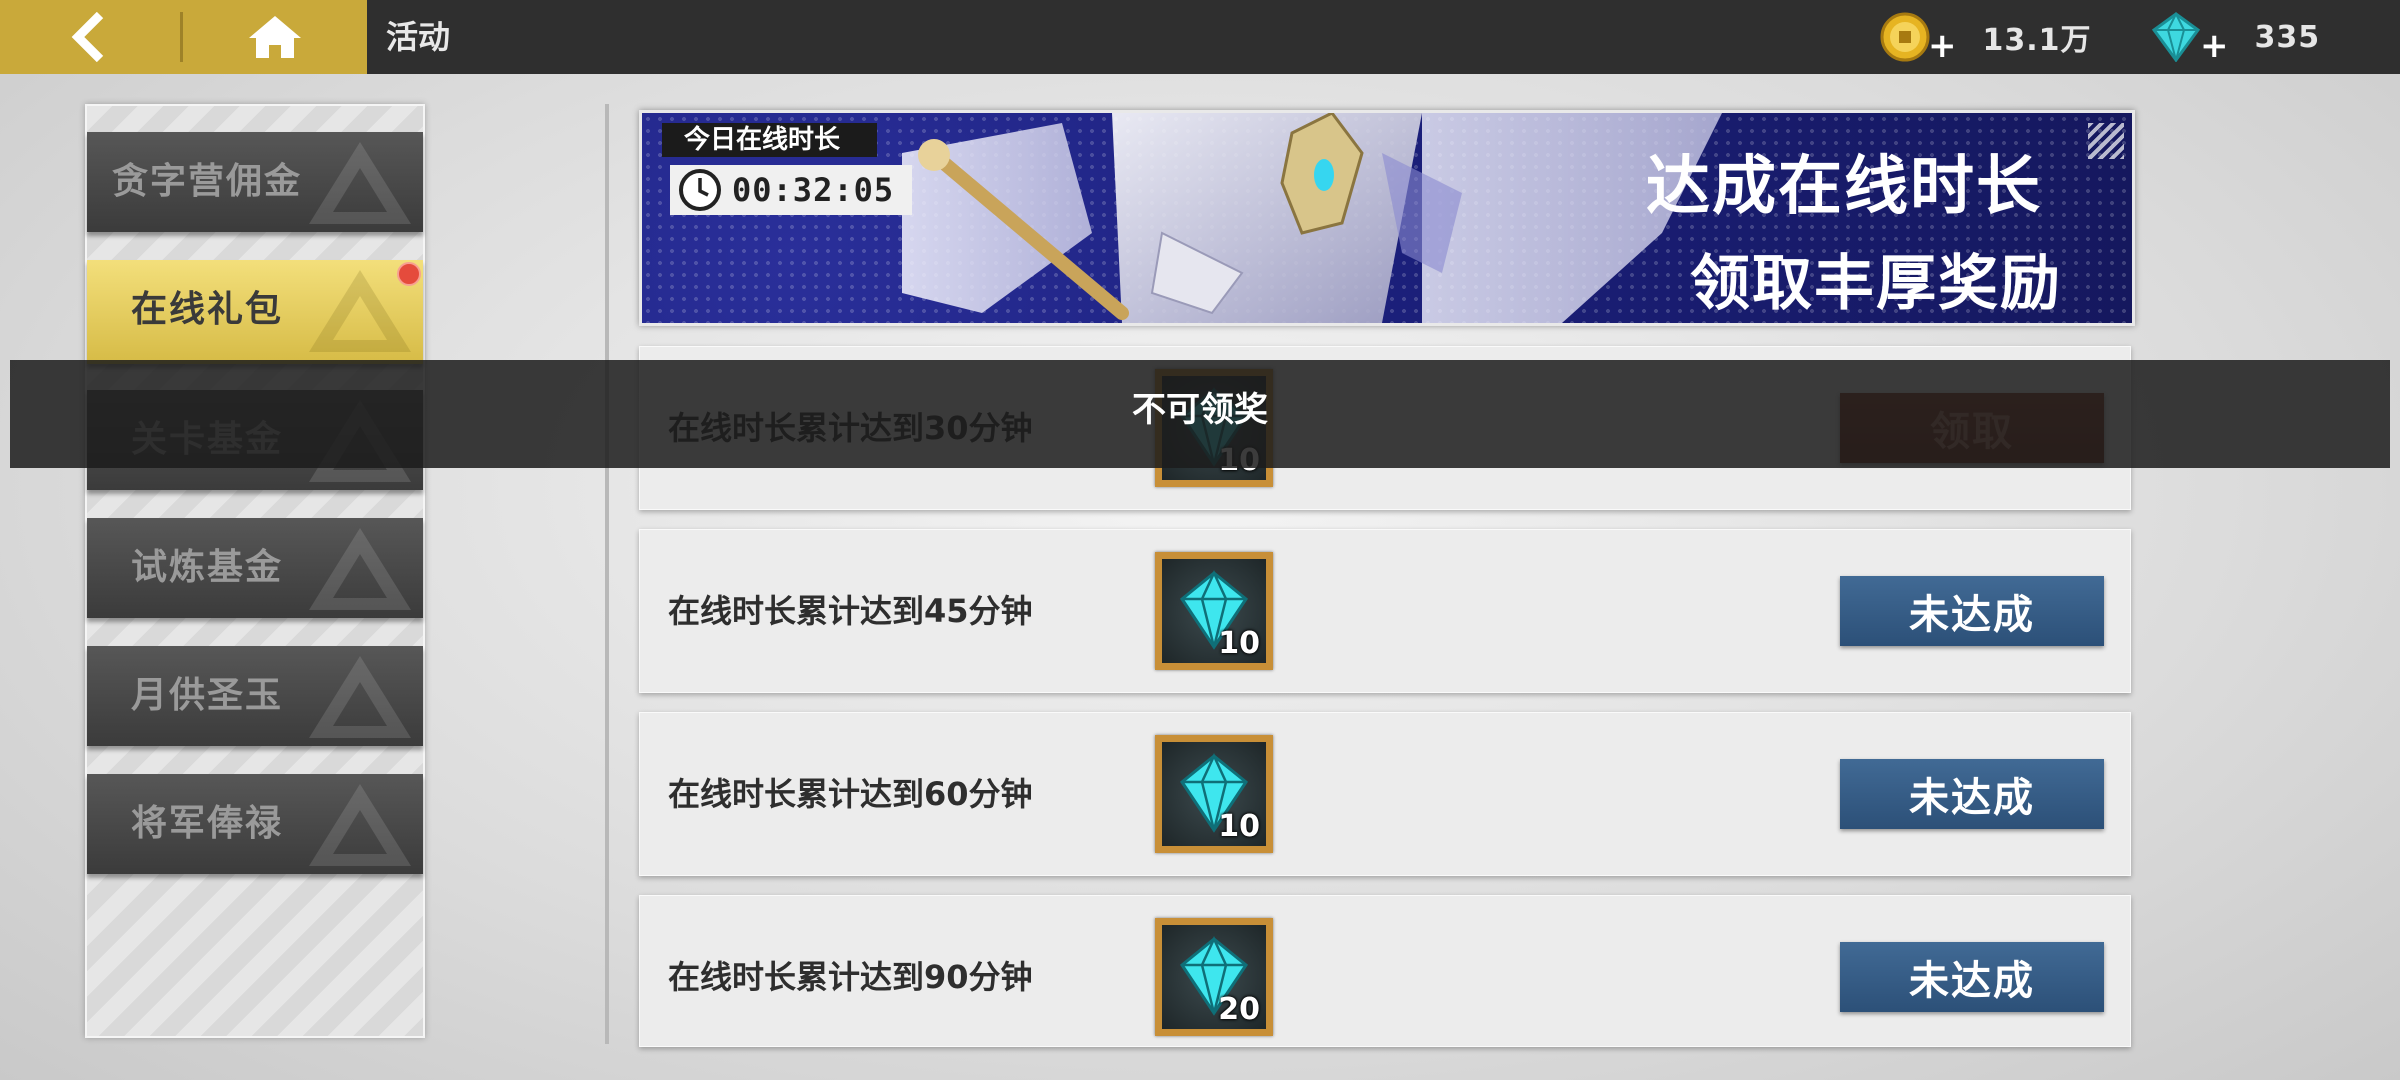 Image resolution: width=2400 pixels, height=1080 pixels. Describe the element at coordinates (2037, 40) in the screenshot. I see `gold-amount: 13.1万` at that location.